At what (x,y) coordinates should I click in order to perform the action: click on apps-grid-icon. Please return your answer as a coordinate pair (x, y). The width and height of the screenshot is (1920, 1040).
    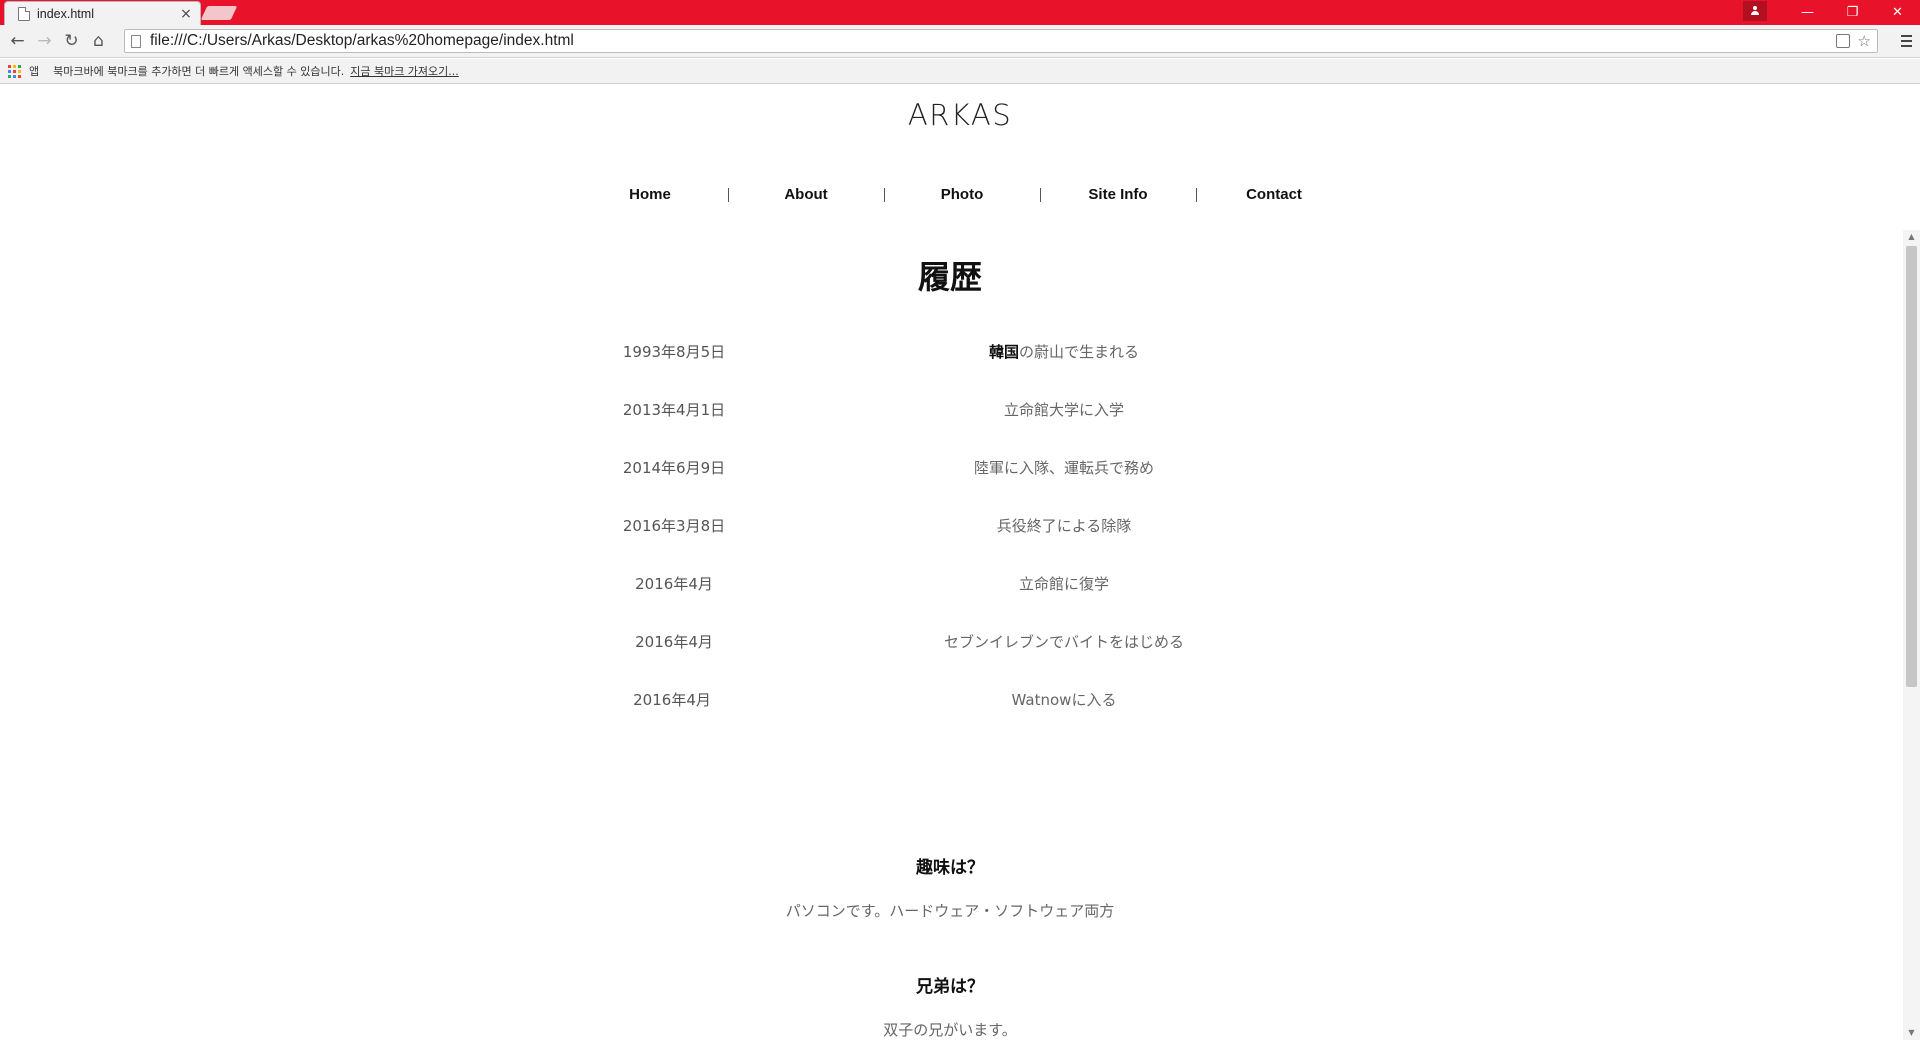
    Looking at the image, I should click on (14, 71).